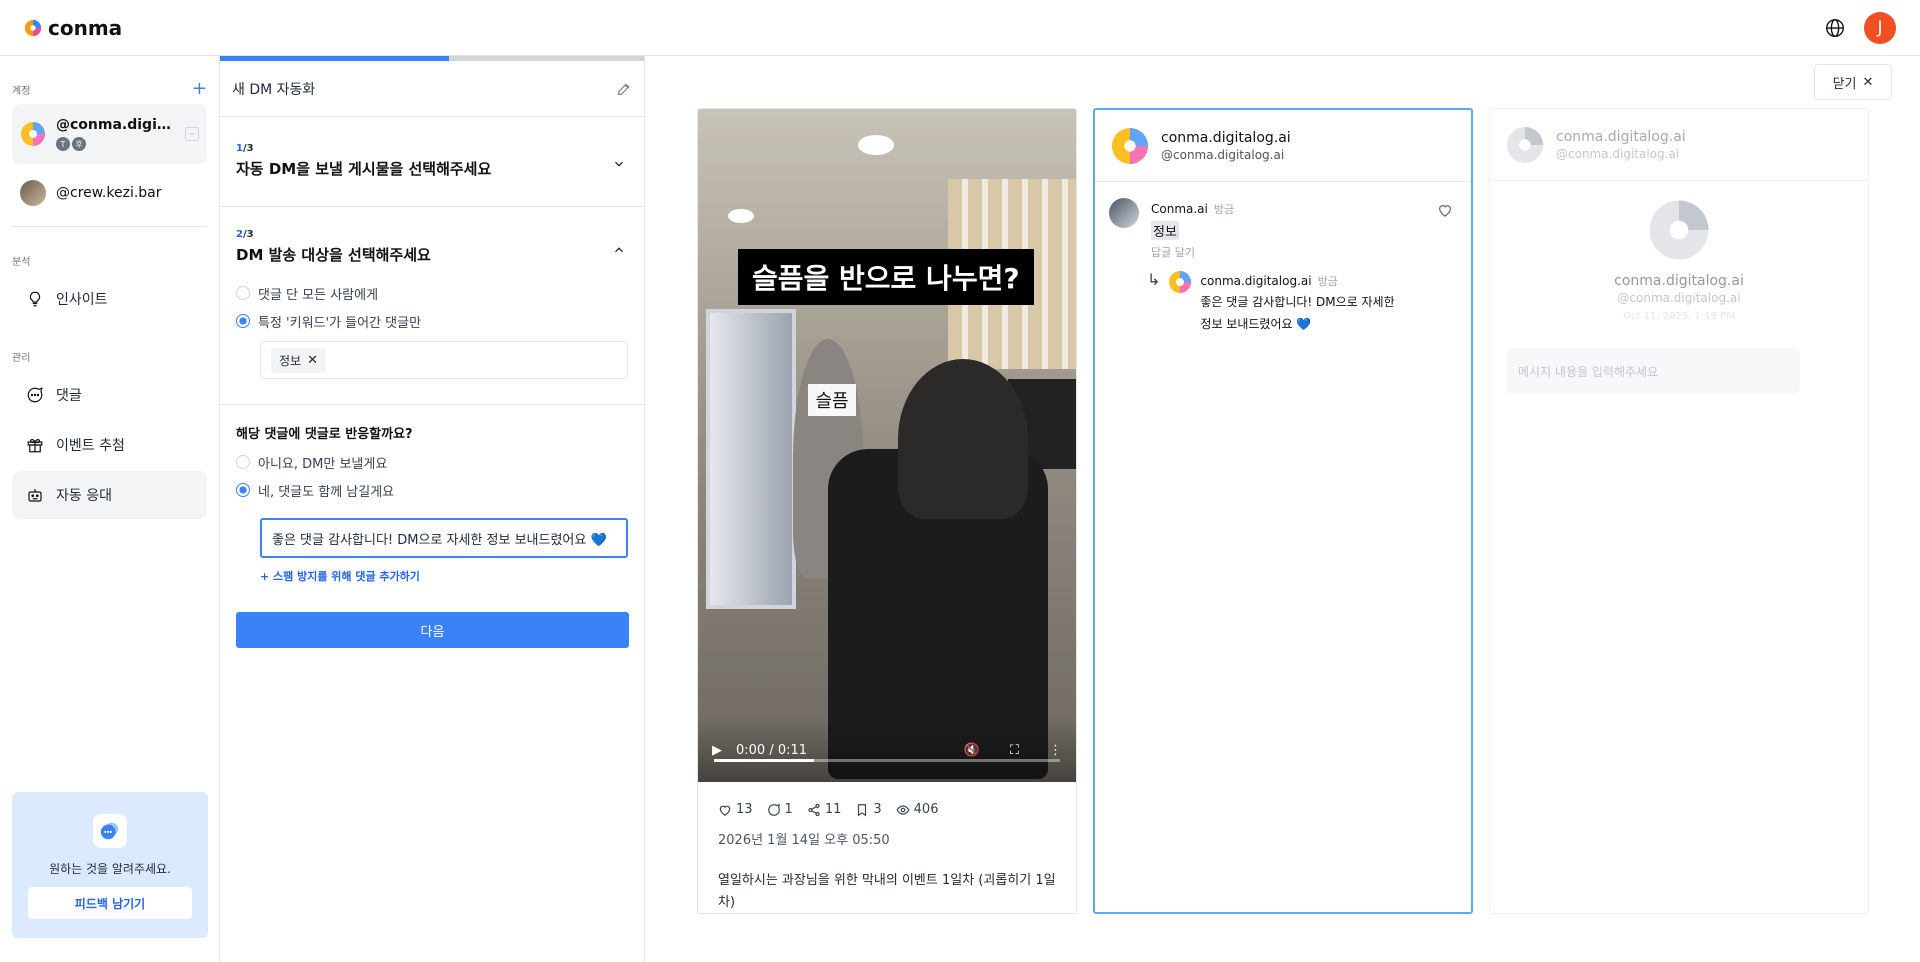 This screenshot has height=962, width=1920. What do you see at coordinates (1835, 28) in the screenshot?
I see `globe-icon` at bounding box center [1835, 28].